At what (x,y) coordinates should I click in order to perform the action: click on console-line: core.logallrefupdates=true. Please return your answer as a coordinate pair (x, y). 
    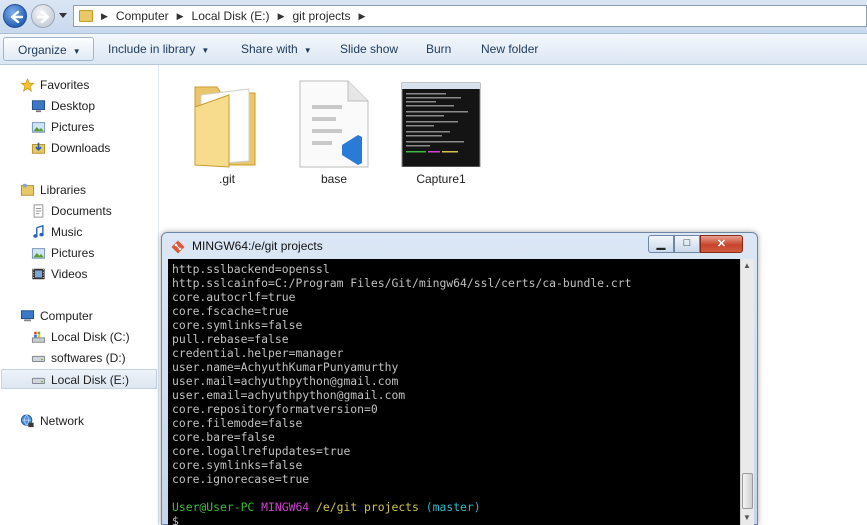
    Looking at the image, I should click on (261, 451).